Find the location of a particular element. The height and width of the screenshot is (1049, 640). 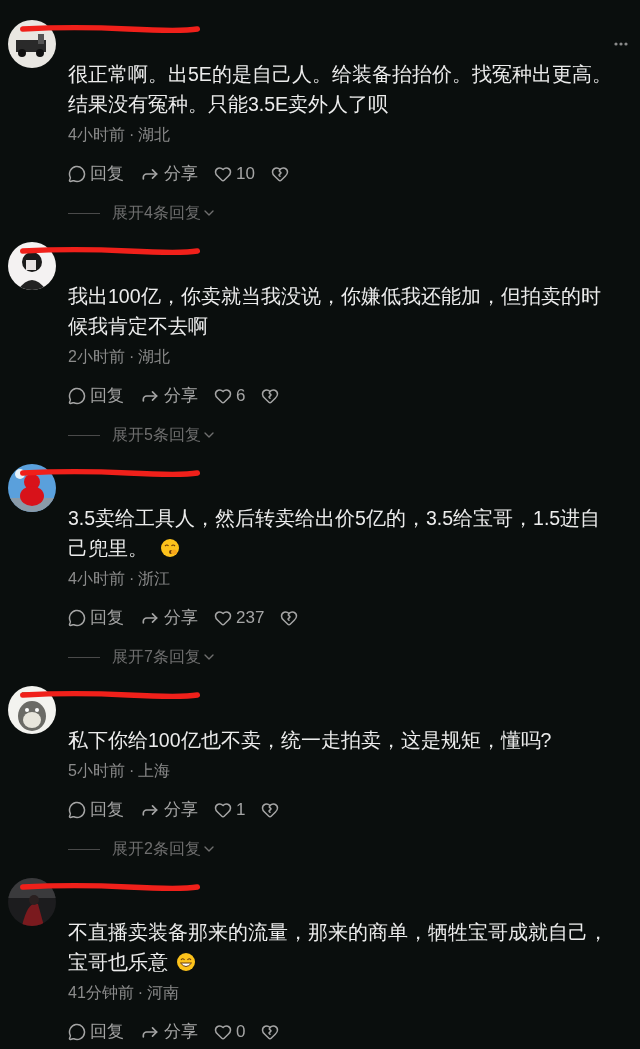

like-button: 0 is located at coordinates (230, 1032).